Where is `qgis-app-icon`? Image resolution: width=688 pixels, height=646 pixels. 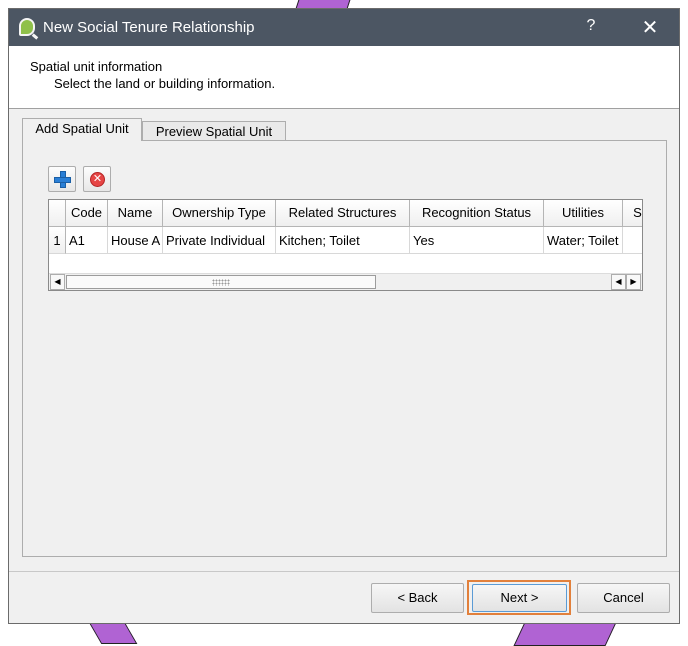
qgis-app-icon is located at coordinates (27, 27).